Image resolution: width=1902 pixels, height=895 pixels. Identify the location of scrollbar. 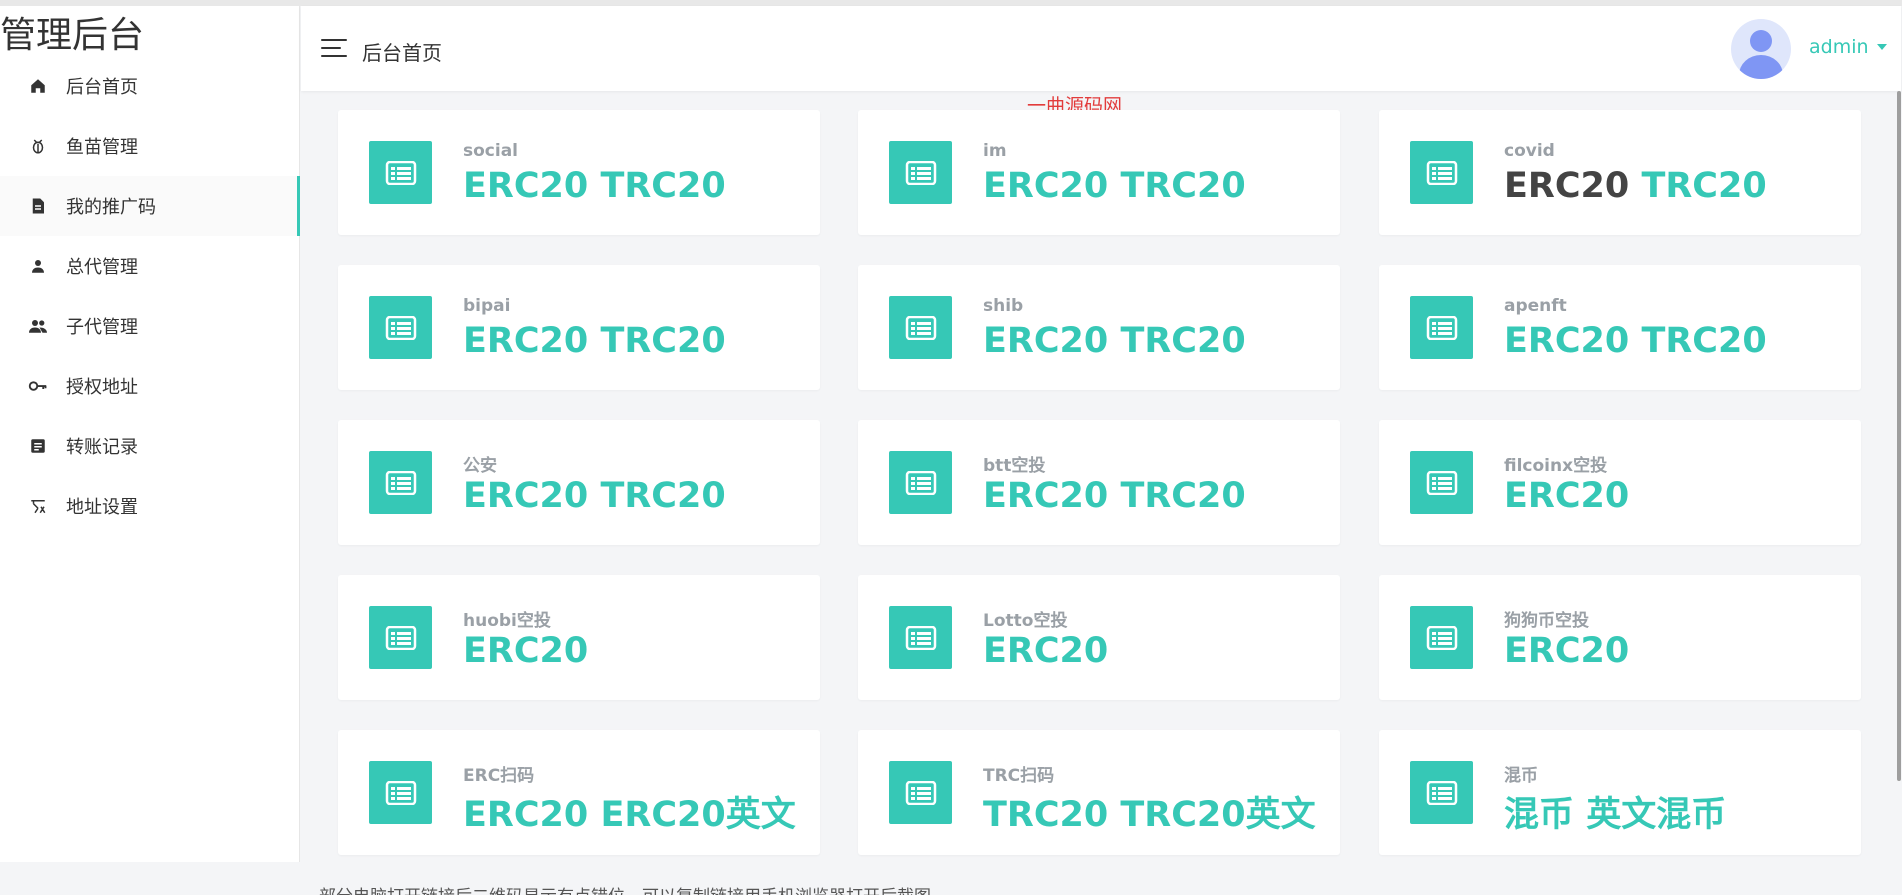
(1899, 436).